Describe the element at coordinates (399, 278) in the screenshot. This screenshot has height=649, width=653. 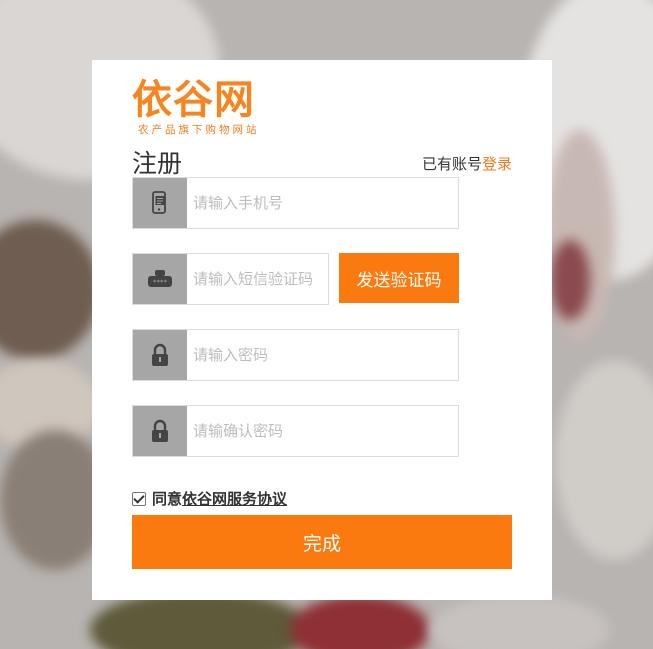
I see `send-code-button: 发送验证码` at that location.